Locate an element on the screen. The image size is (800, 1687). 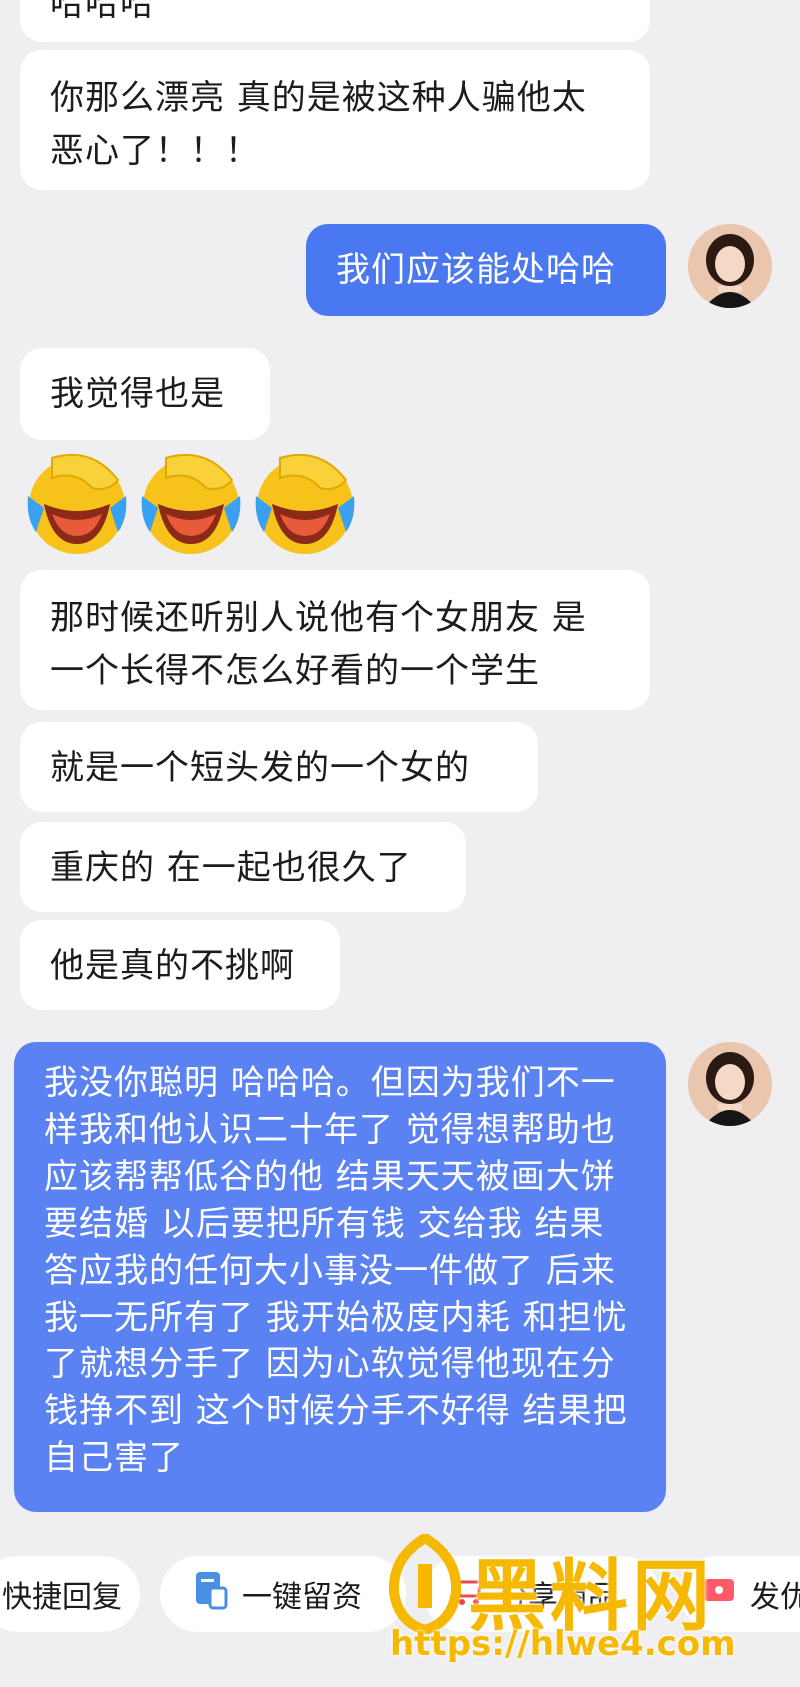
message-bubble: 重庆的 在一起也很久了 is located at coordinates (243, 867).